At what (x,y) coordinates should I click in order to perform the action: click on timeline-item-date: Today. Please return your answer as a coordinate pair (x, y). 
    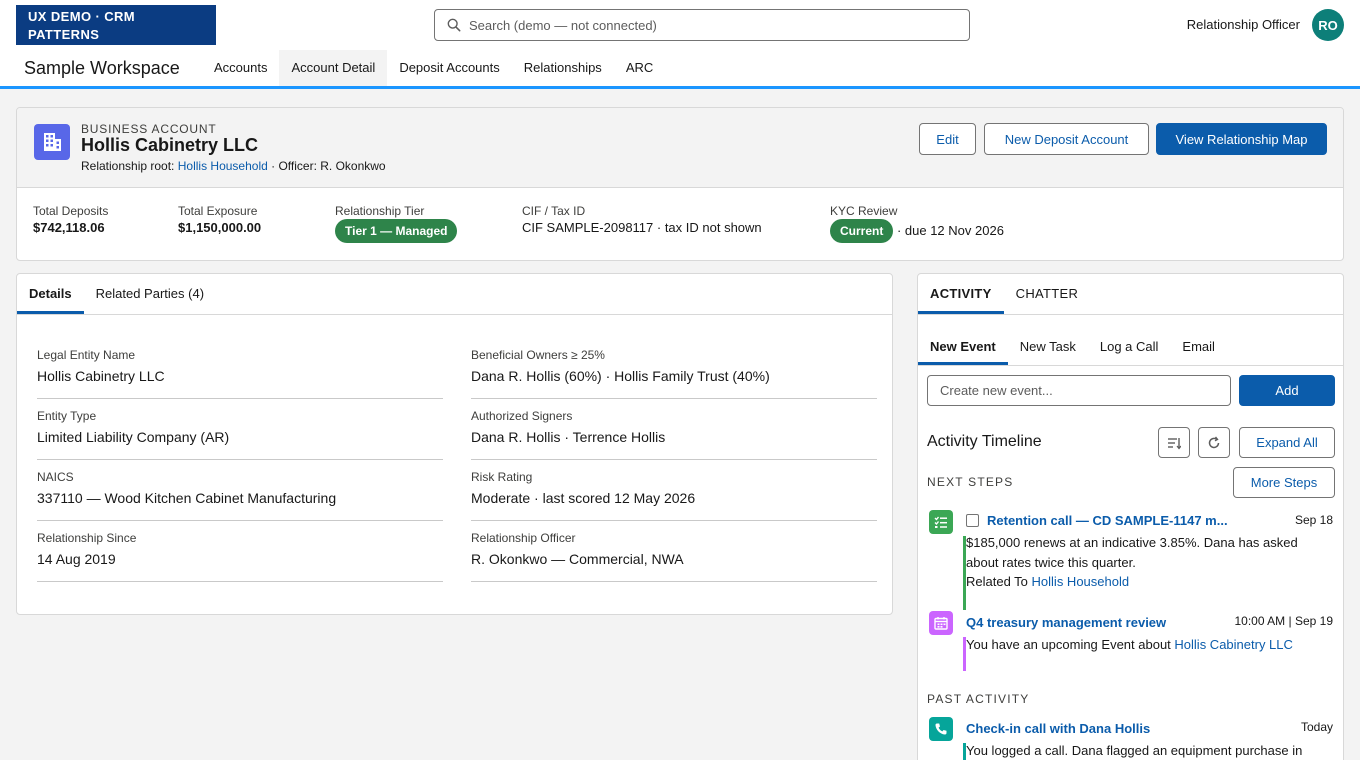
    Looking at the image, I should click on (1316, 727).